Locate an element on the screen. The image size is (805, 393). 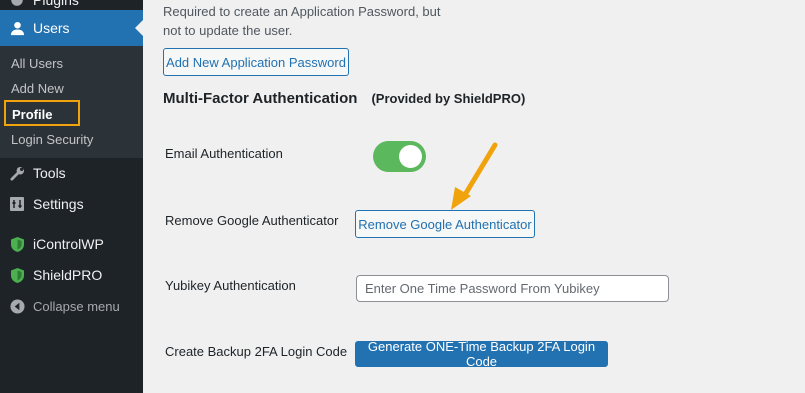
collapse-icon is located at coordinates (17, 306).